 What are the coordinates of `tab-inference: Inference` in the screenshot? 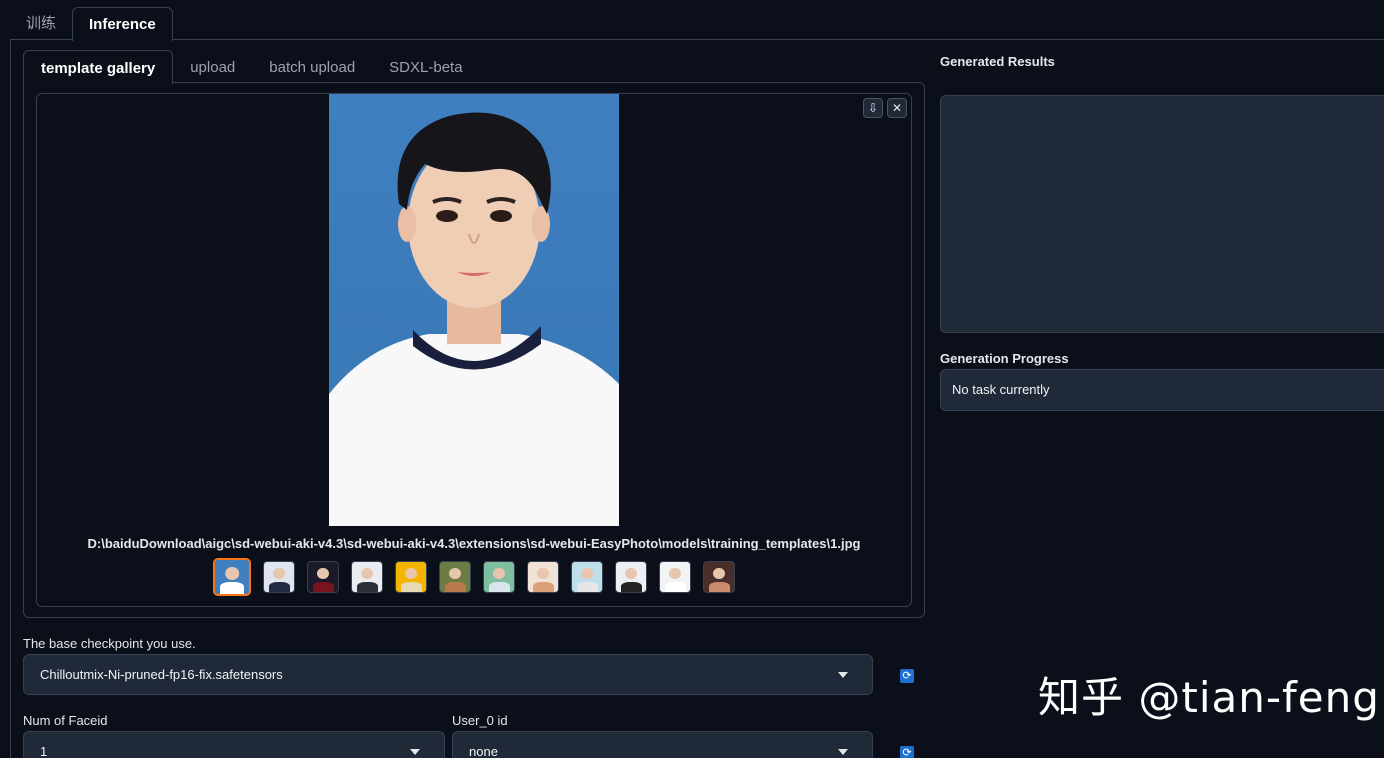 It's located at (122, 24).